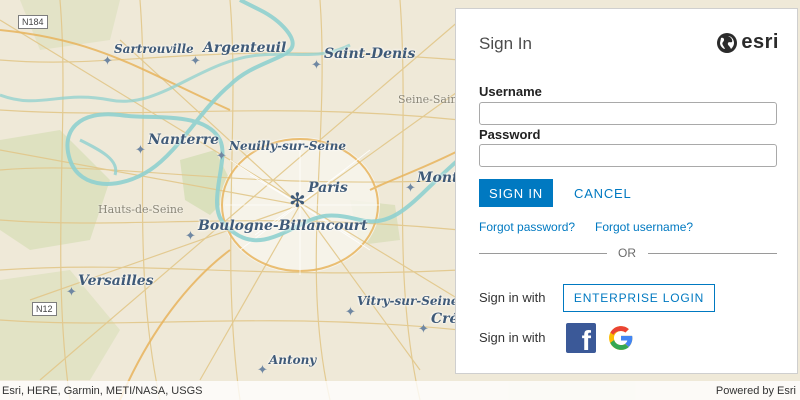 The height and width of the screenshot is (400, 800). What do you see at coordinates (727, 42) in the screenshot?
I see `globe-icon` at bounding box center [727, 42].